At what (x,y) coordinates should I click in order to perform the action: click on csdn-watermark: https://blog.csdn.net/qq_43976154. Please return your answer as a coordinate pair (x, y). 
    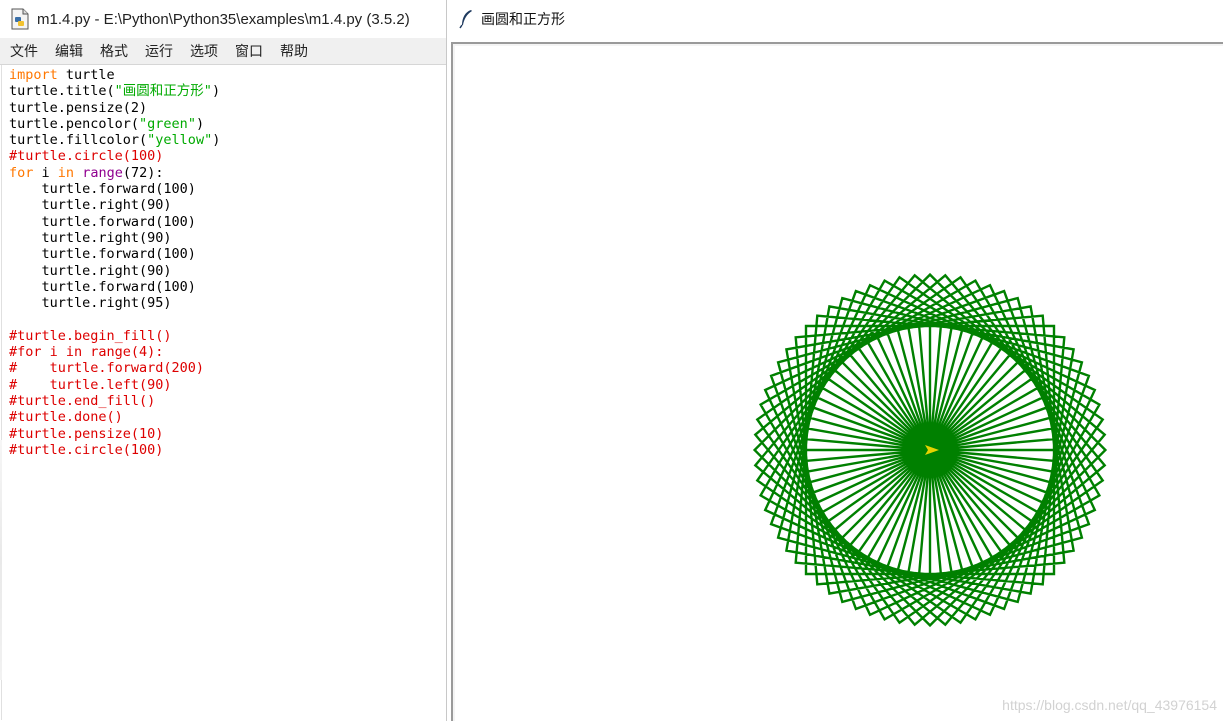
    Looking at the image, I should click on (1109, 705).